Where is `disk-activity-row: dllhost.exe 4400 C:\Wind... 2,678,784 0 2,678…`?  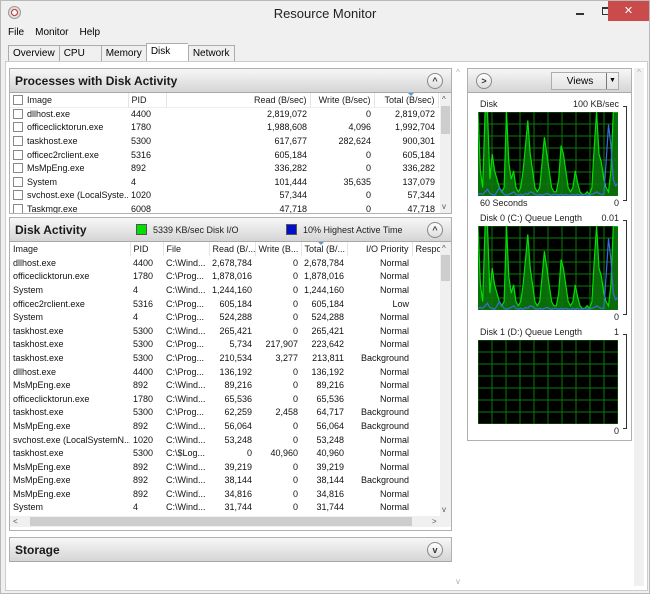
disk-activity-row: dllhost.exe 4400 C:\Wind... 2,678,784 0 2,678… is located at coordinates (225, 263).